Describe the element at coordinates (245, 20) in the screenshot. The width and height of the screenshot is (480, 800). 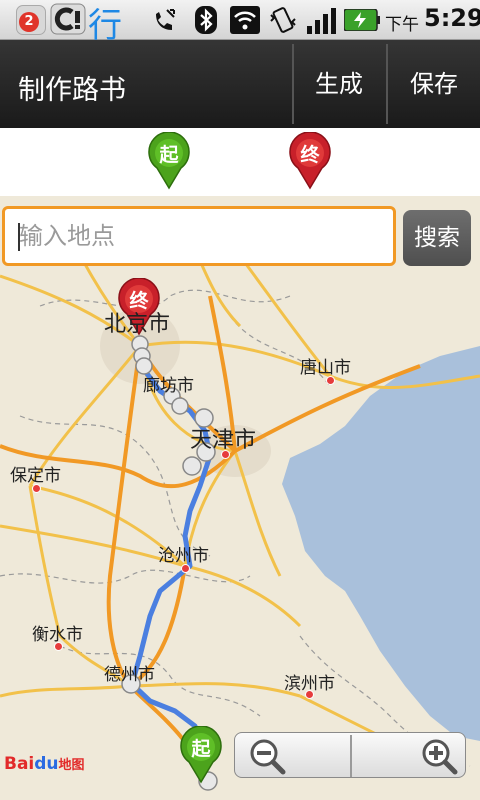
I see `wifi-icon` at that location.